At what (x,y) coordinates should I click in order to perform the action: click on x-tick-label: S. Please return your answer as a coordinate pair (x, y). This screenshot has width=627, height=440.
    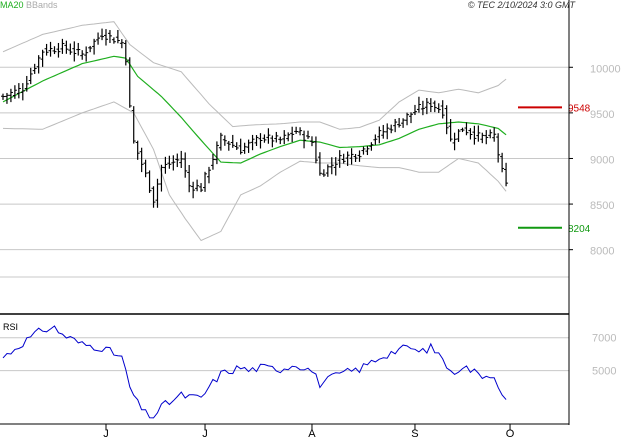
    Looking at the image, I should click on (414, 434).